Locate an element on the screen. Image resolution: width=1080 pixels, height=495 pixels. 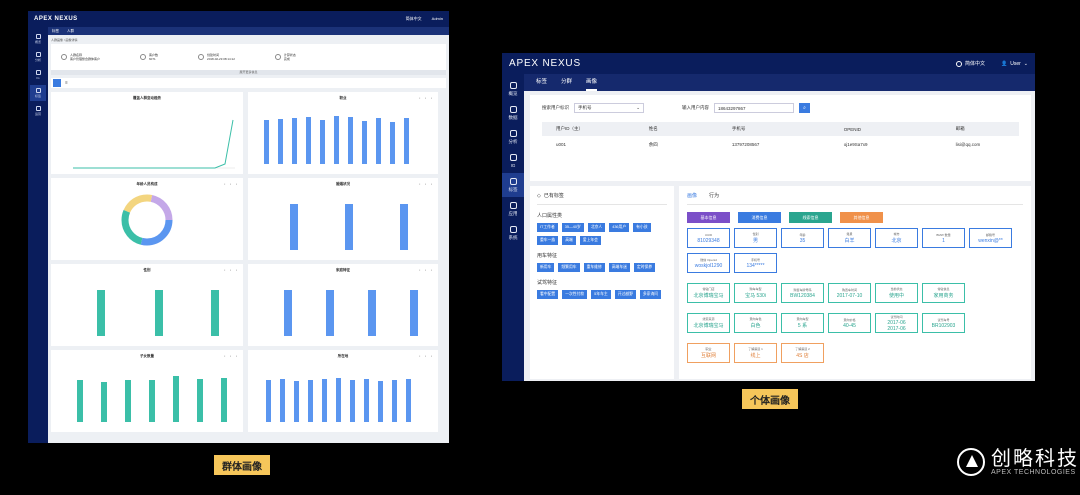
tag-chip: 看中配置 is located at coordinates (548, 294).